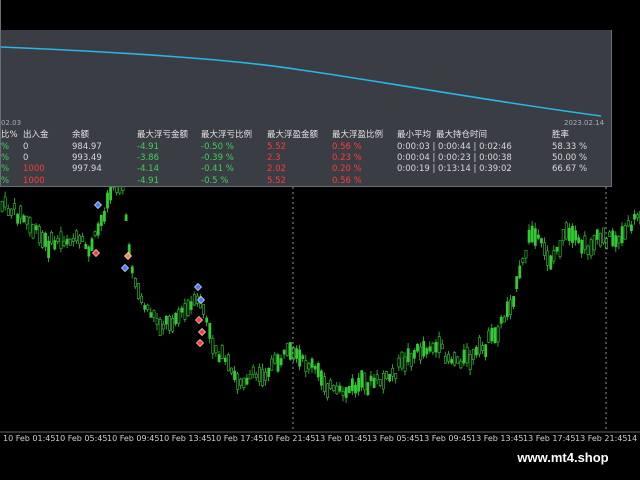 The width and height of the screenshot is (640, 480). Describe the element at coordinates (307, 15) in the screenshot. I see `panel-top-strip` at that location.